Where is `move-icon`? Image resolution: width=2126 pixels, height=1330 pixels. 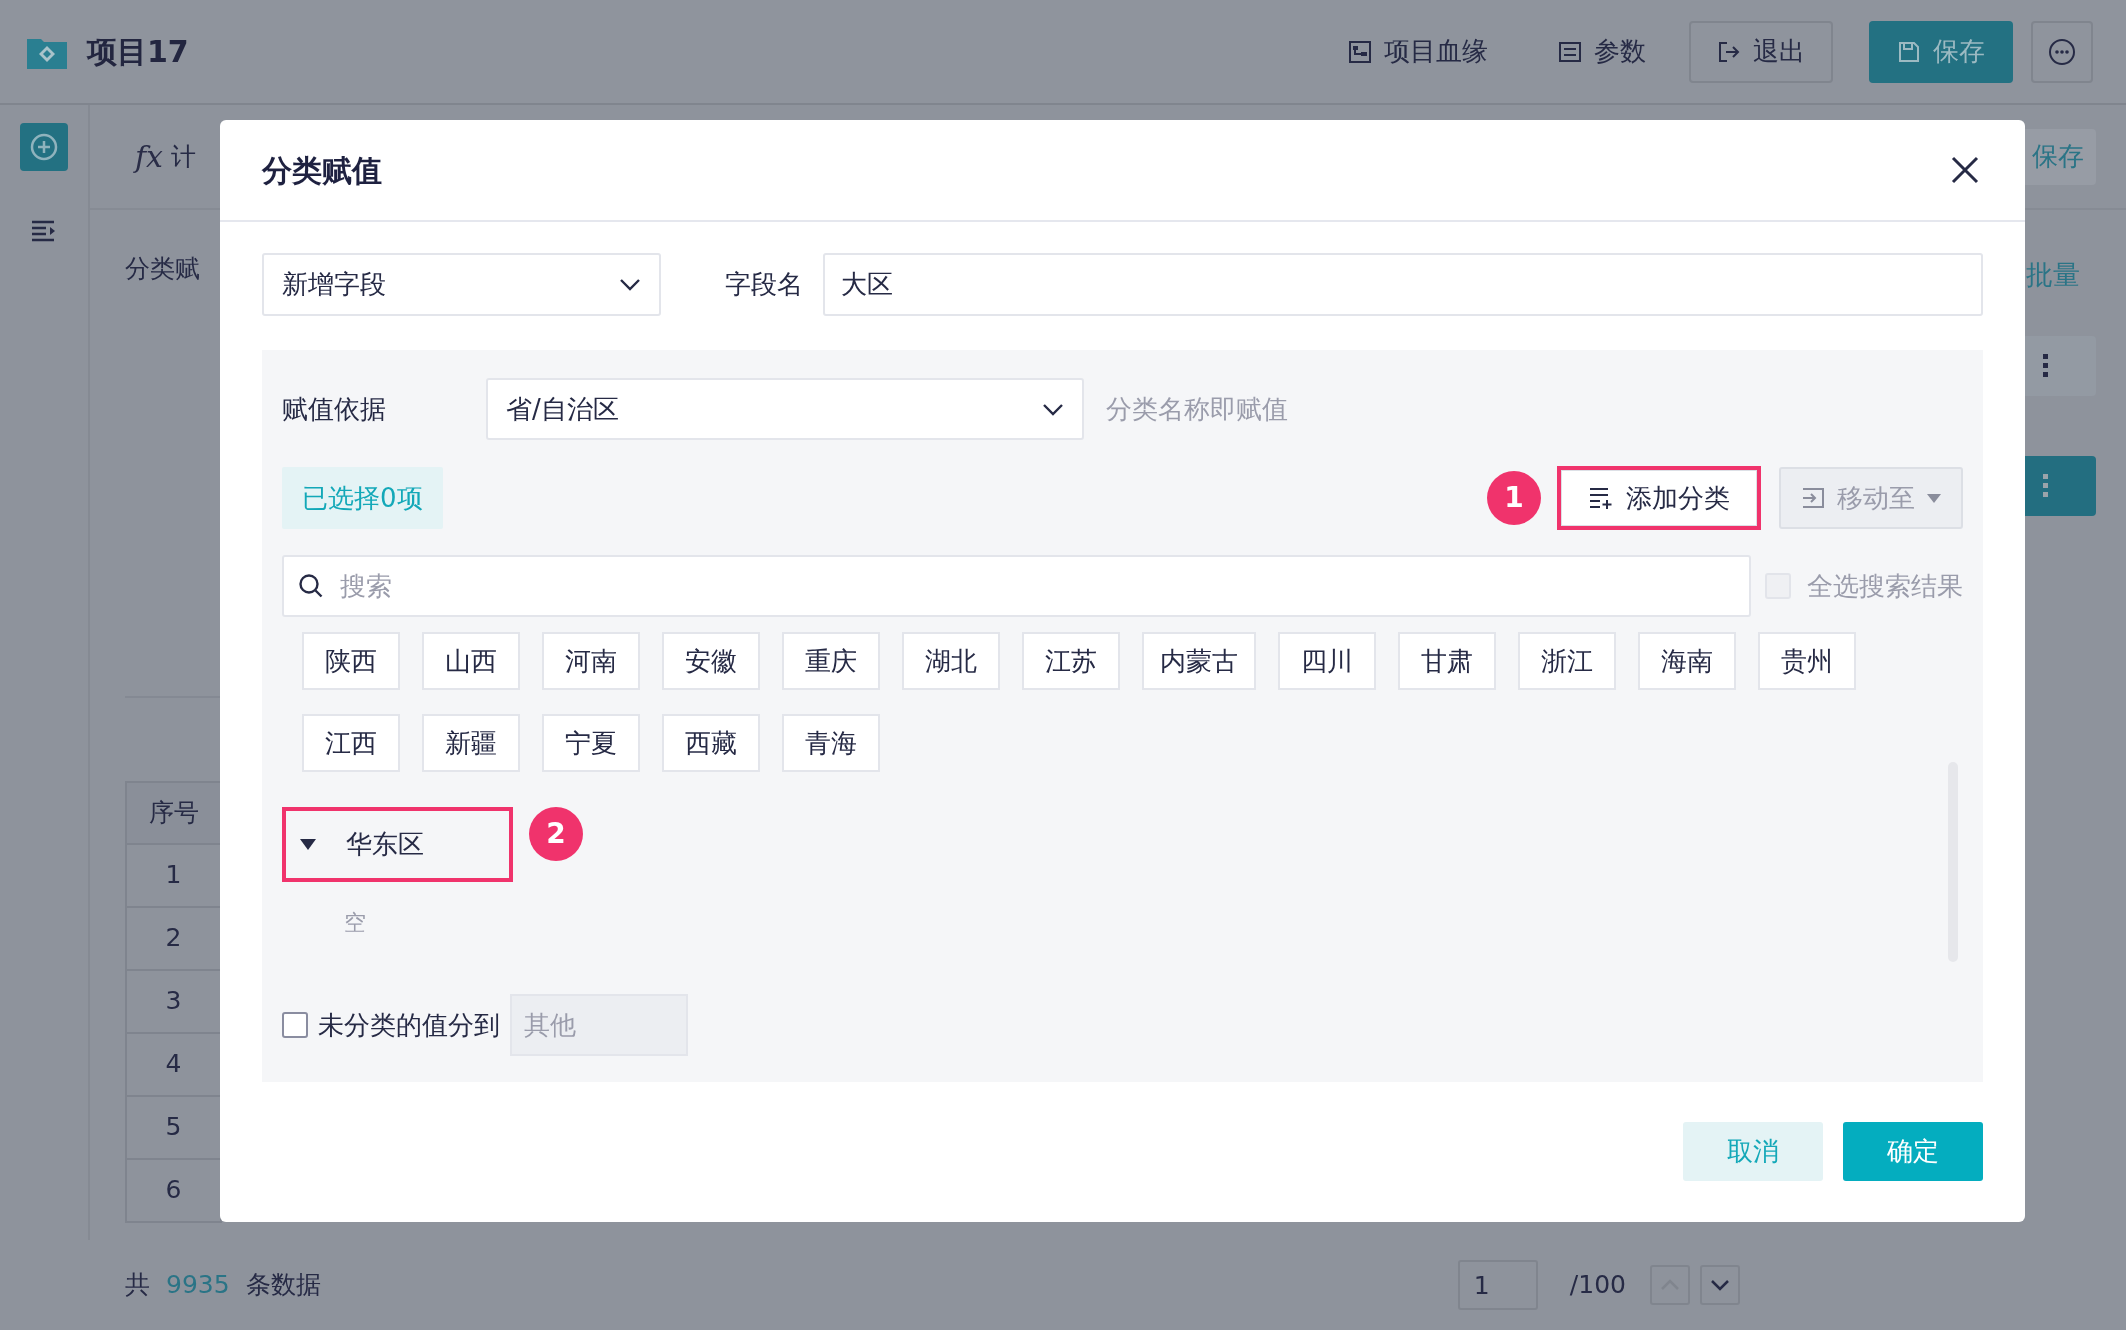 move-icon is located at coordinates (1813, 498).